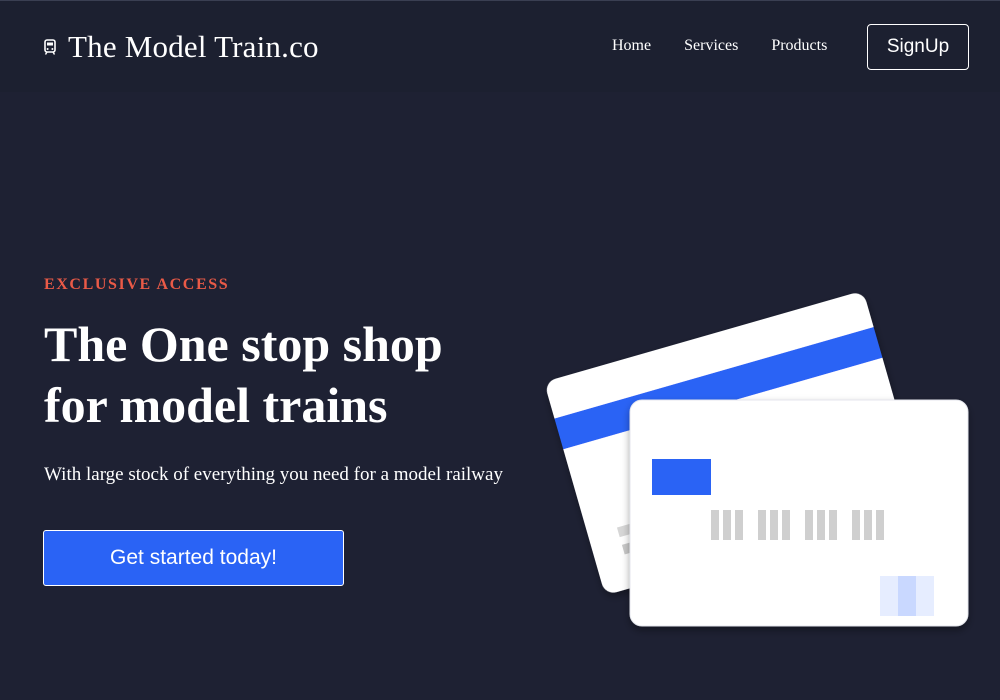 The height and width of the screenshot is (700, 1000). Describe the element at coordinates (243, 374) in the screenshot. I see `hero-headline: The One stop shop for model trains` at that location.